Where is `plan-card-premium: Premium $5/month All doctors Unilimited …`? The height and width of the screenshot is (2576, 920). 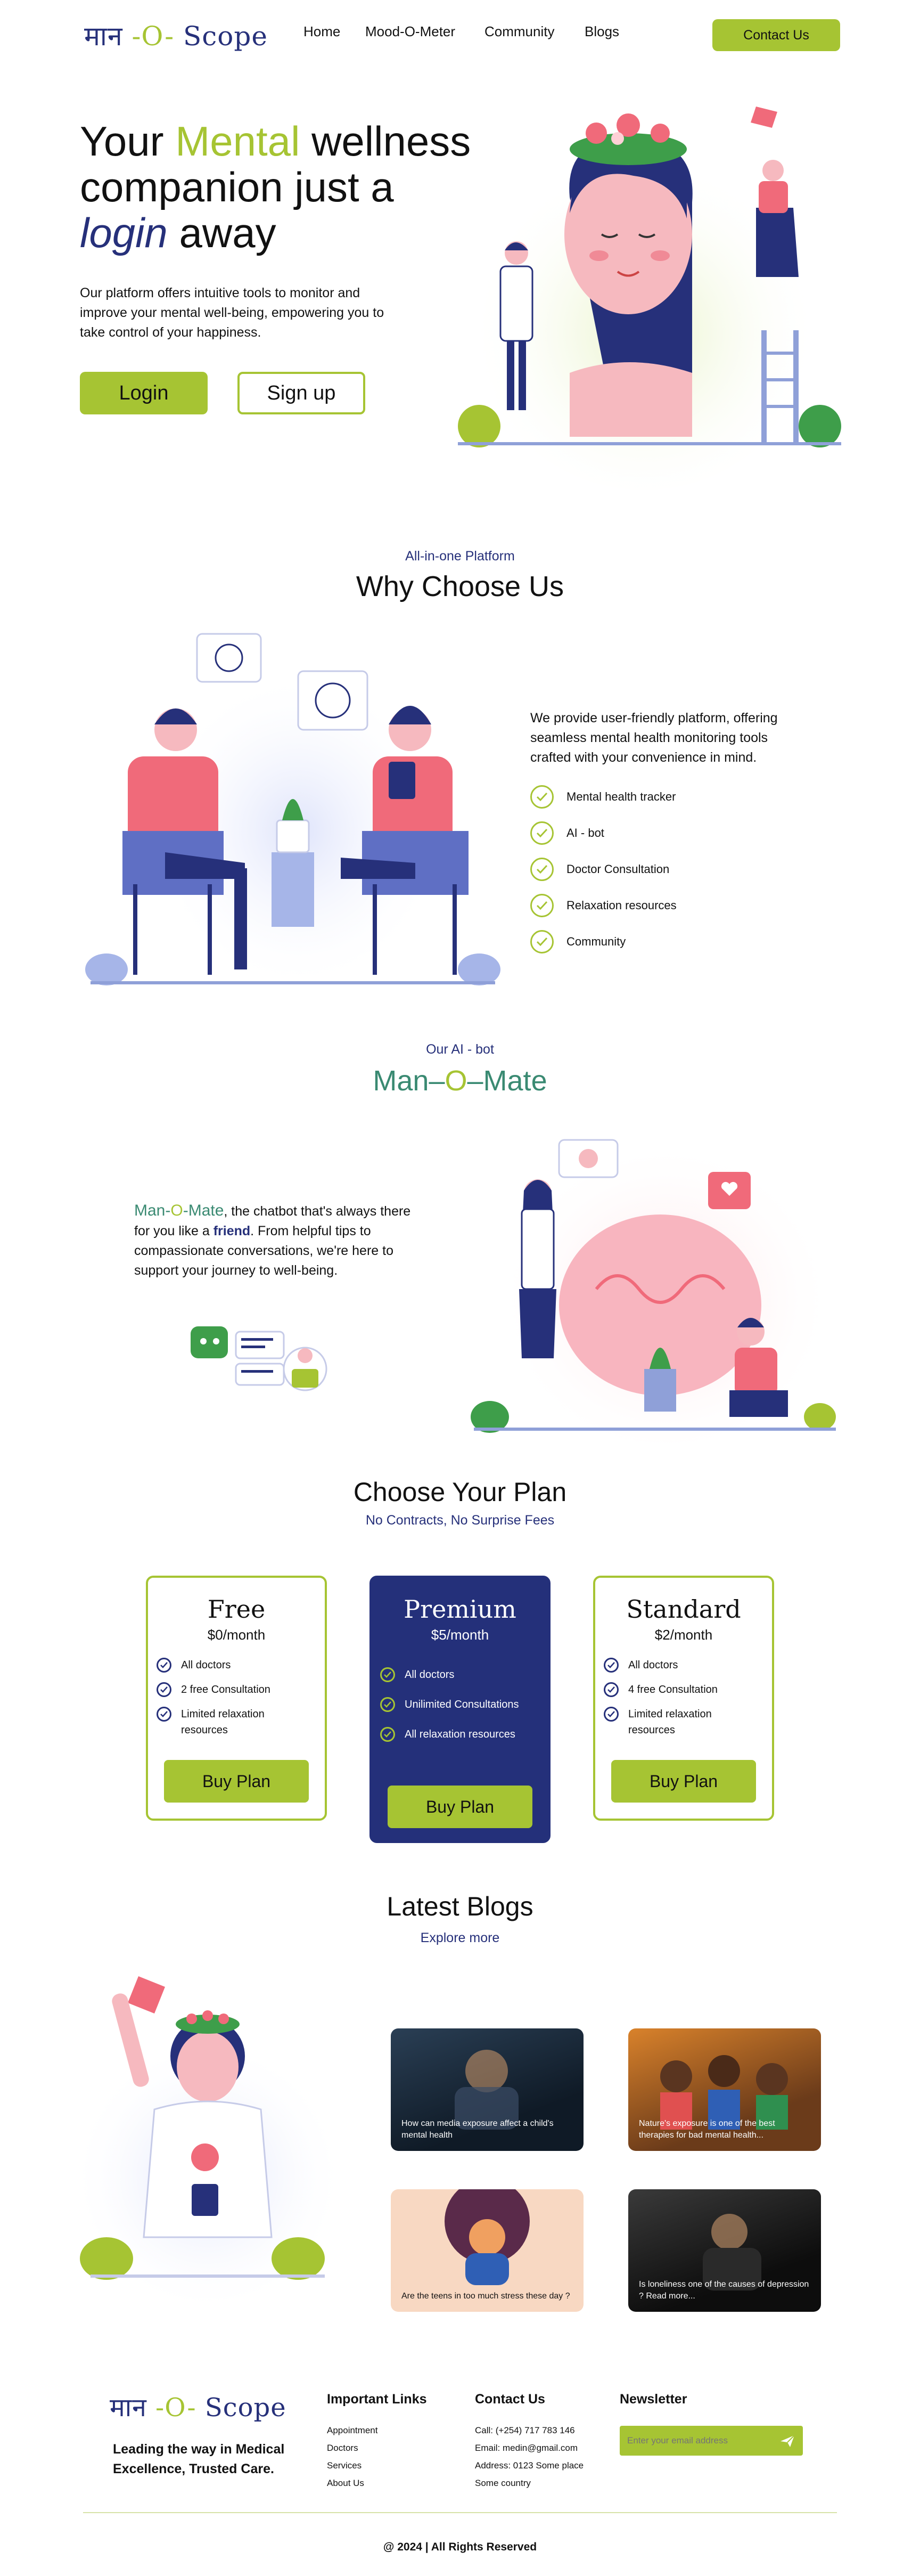 plan-card-premium: Premium $5/month All doctors Unilimited … is located at coordinates (460, 1709).